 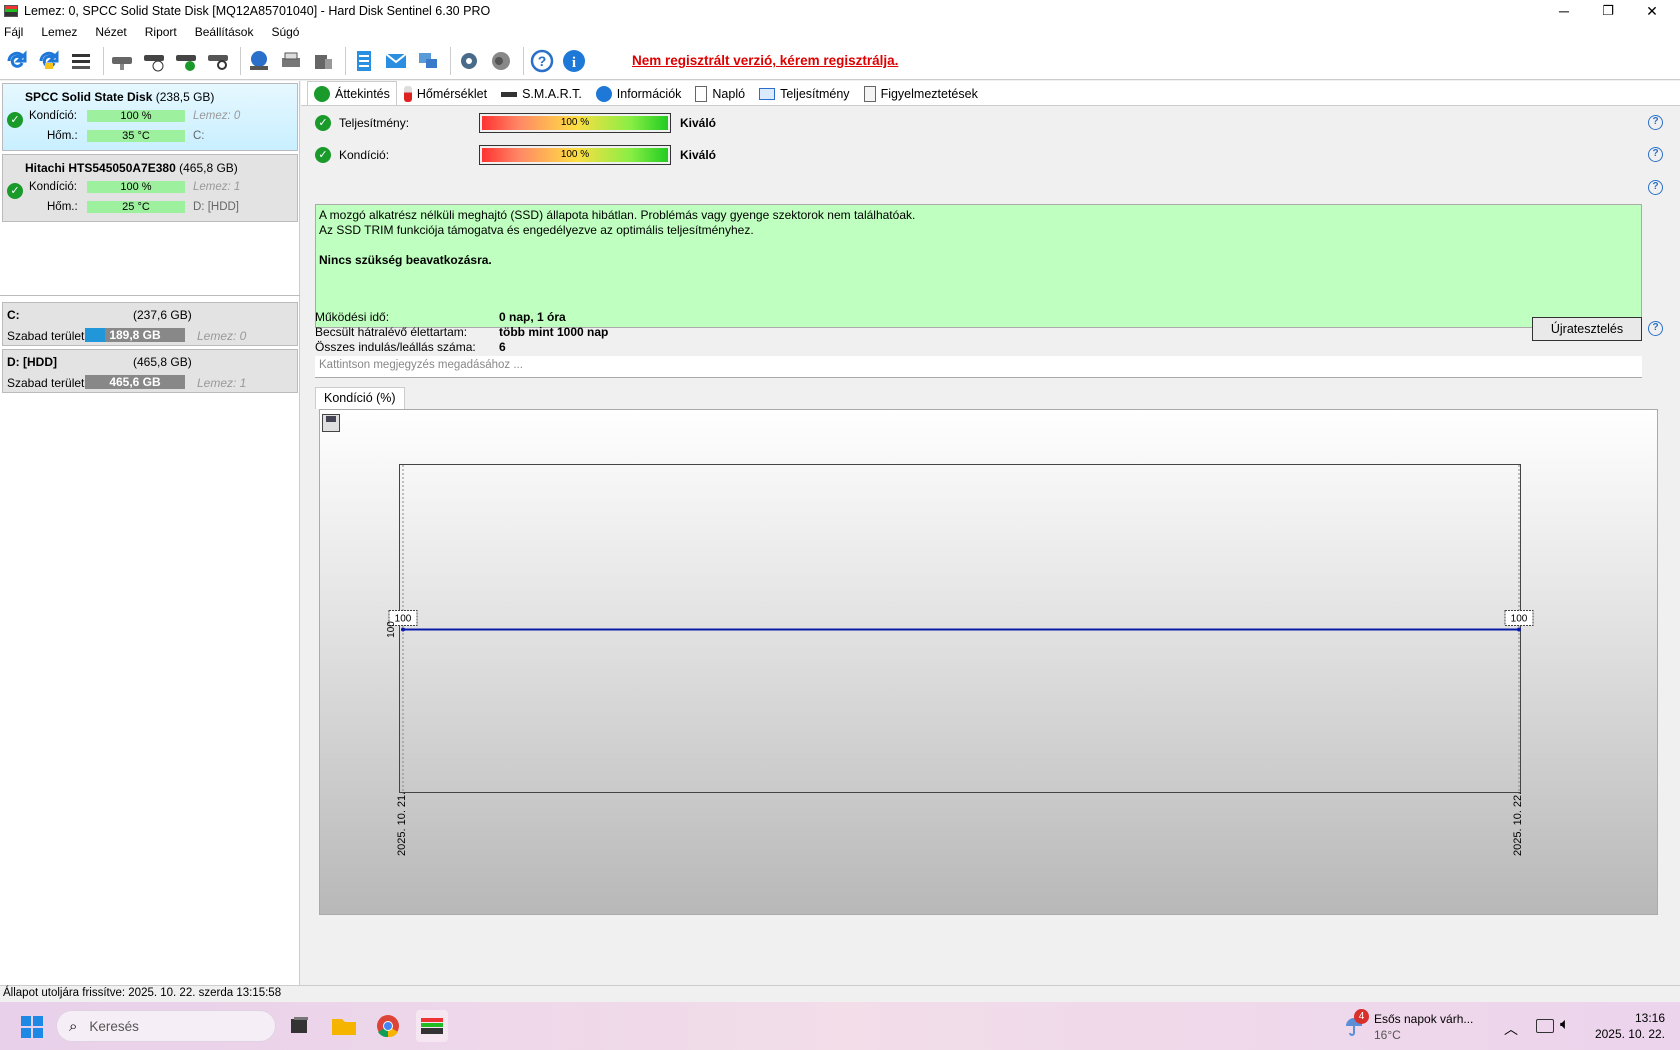 I want to click on alerts-icon, so click(x=869, y=94).